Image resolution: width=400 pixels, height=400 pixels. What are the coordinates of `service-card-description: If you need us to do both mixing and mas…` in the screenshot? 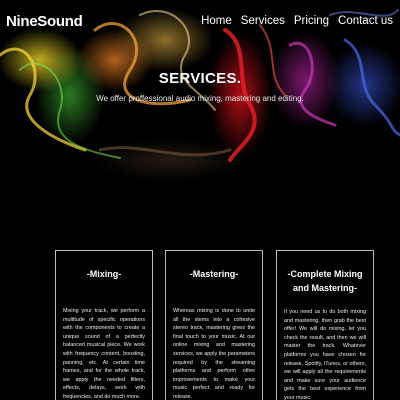 It's located at (325, 354).